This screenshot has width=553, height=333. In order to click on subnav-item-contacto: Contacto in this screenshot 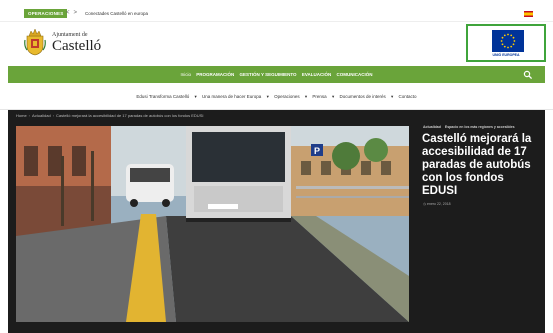, I will do `click(408, 96)`.